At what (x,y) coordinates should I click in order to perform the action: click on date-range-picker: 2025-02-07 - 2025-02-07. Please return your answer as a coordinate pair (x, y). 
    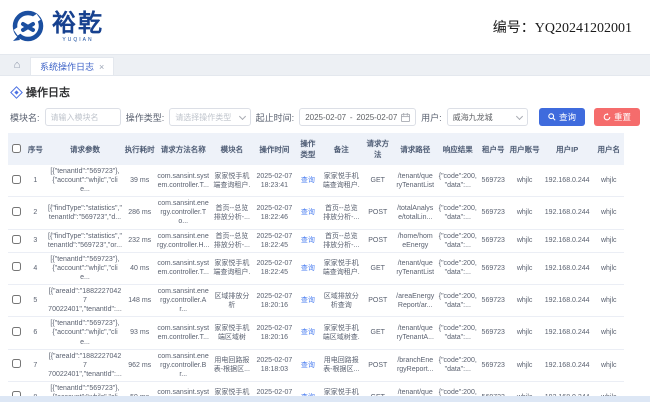
    Looking at the image, I should click on (358, 117).